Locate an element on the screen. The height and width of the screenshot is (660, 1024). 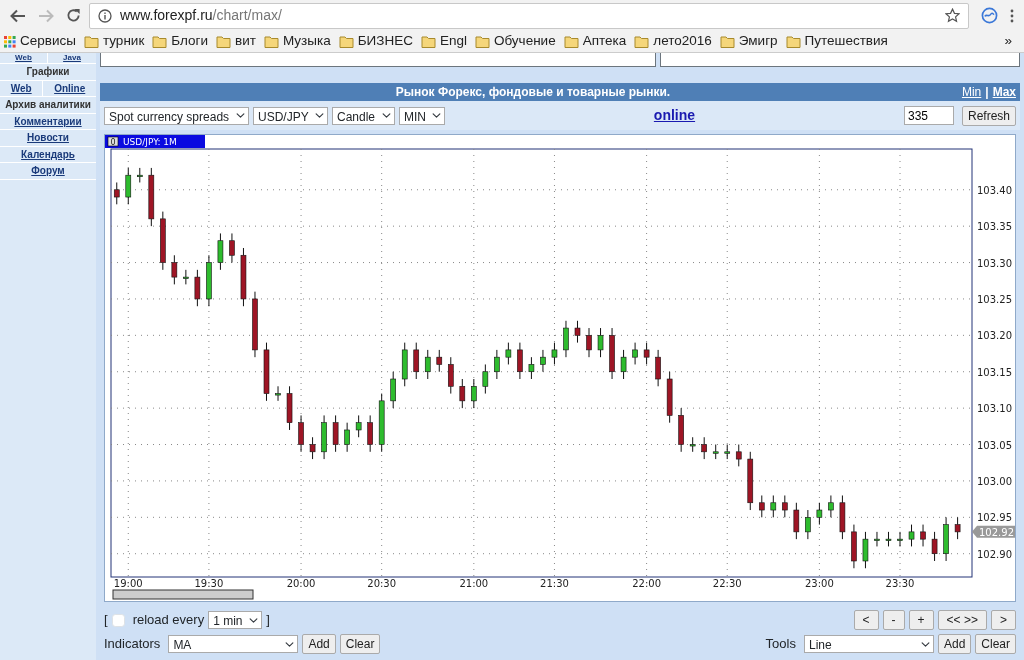
online-link: online is located at coordinates (674, 115).